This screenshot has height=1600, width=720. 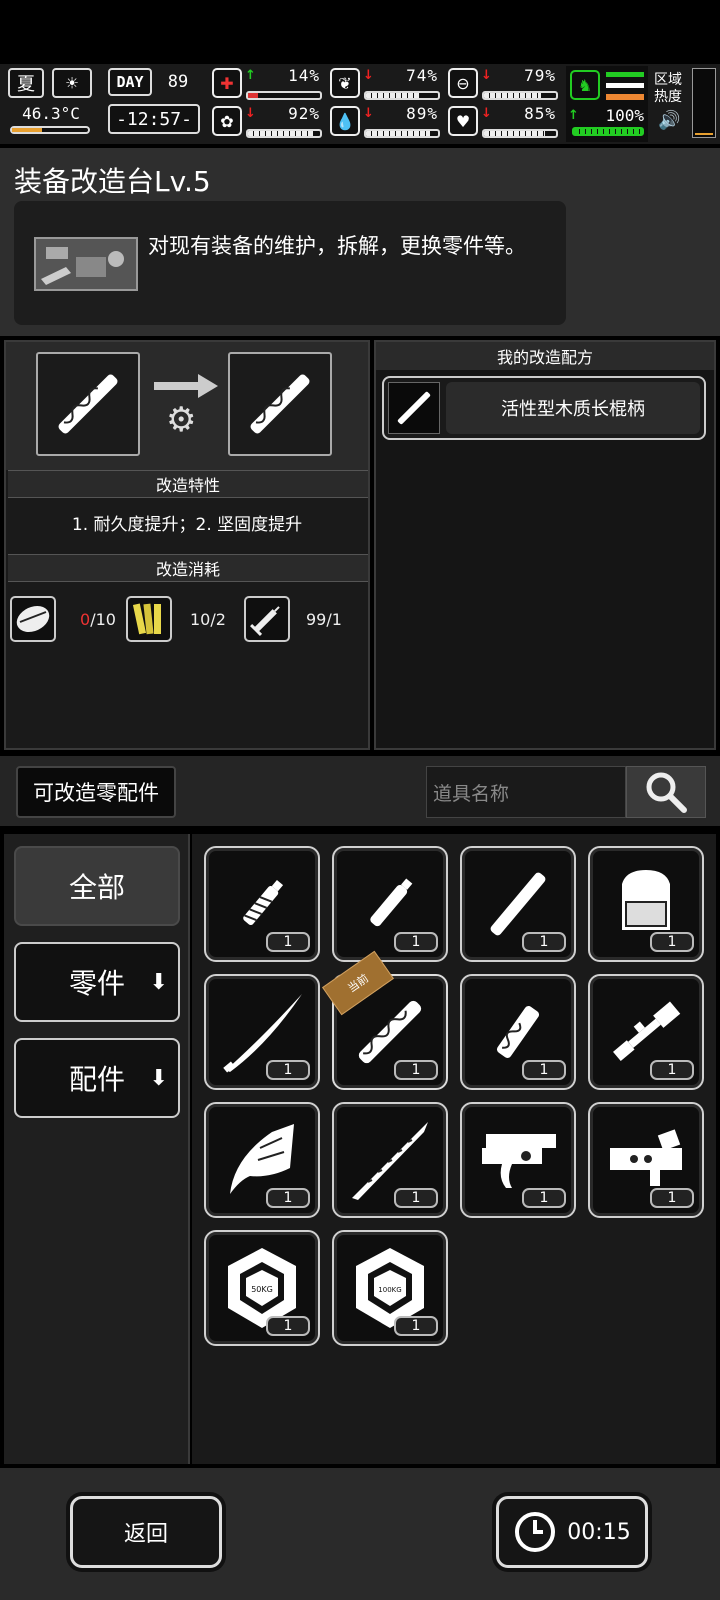 I want to click on grid-item-receiver-part: 1, so click(x=646, y=1160).